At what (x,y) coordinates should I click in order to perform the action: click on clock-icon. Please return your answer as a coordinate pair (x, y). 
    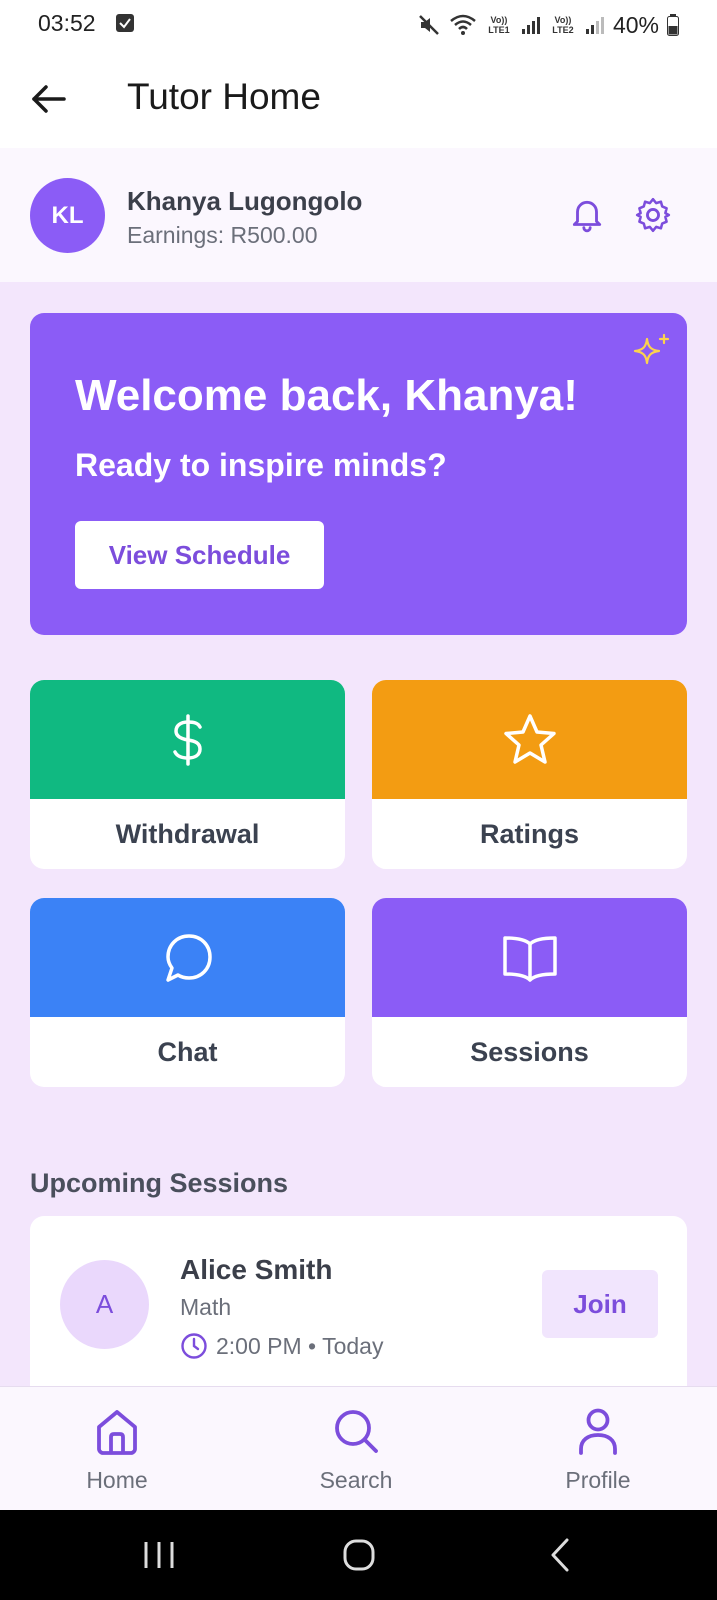
    Looking at the image, I should click on (194, 1346).